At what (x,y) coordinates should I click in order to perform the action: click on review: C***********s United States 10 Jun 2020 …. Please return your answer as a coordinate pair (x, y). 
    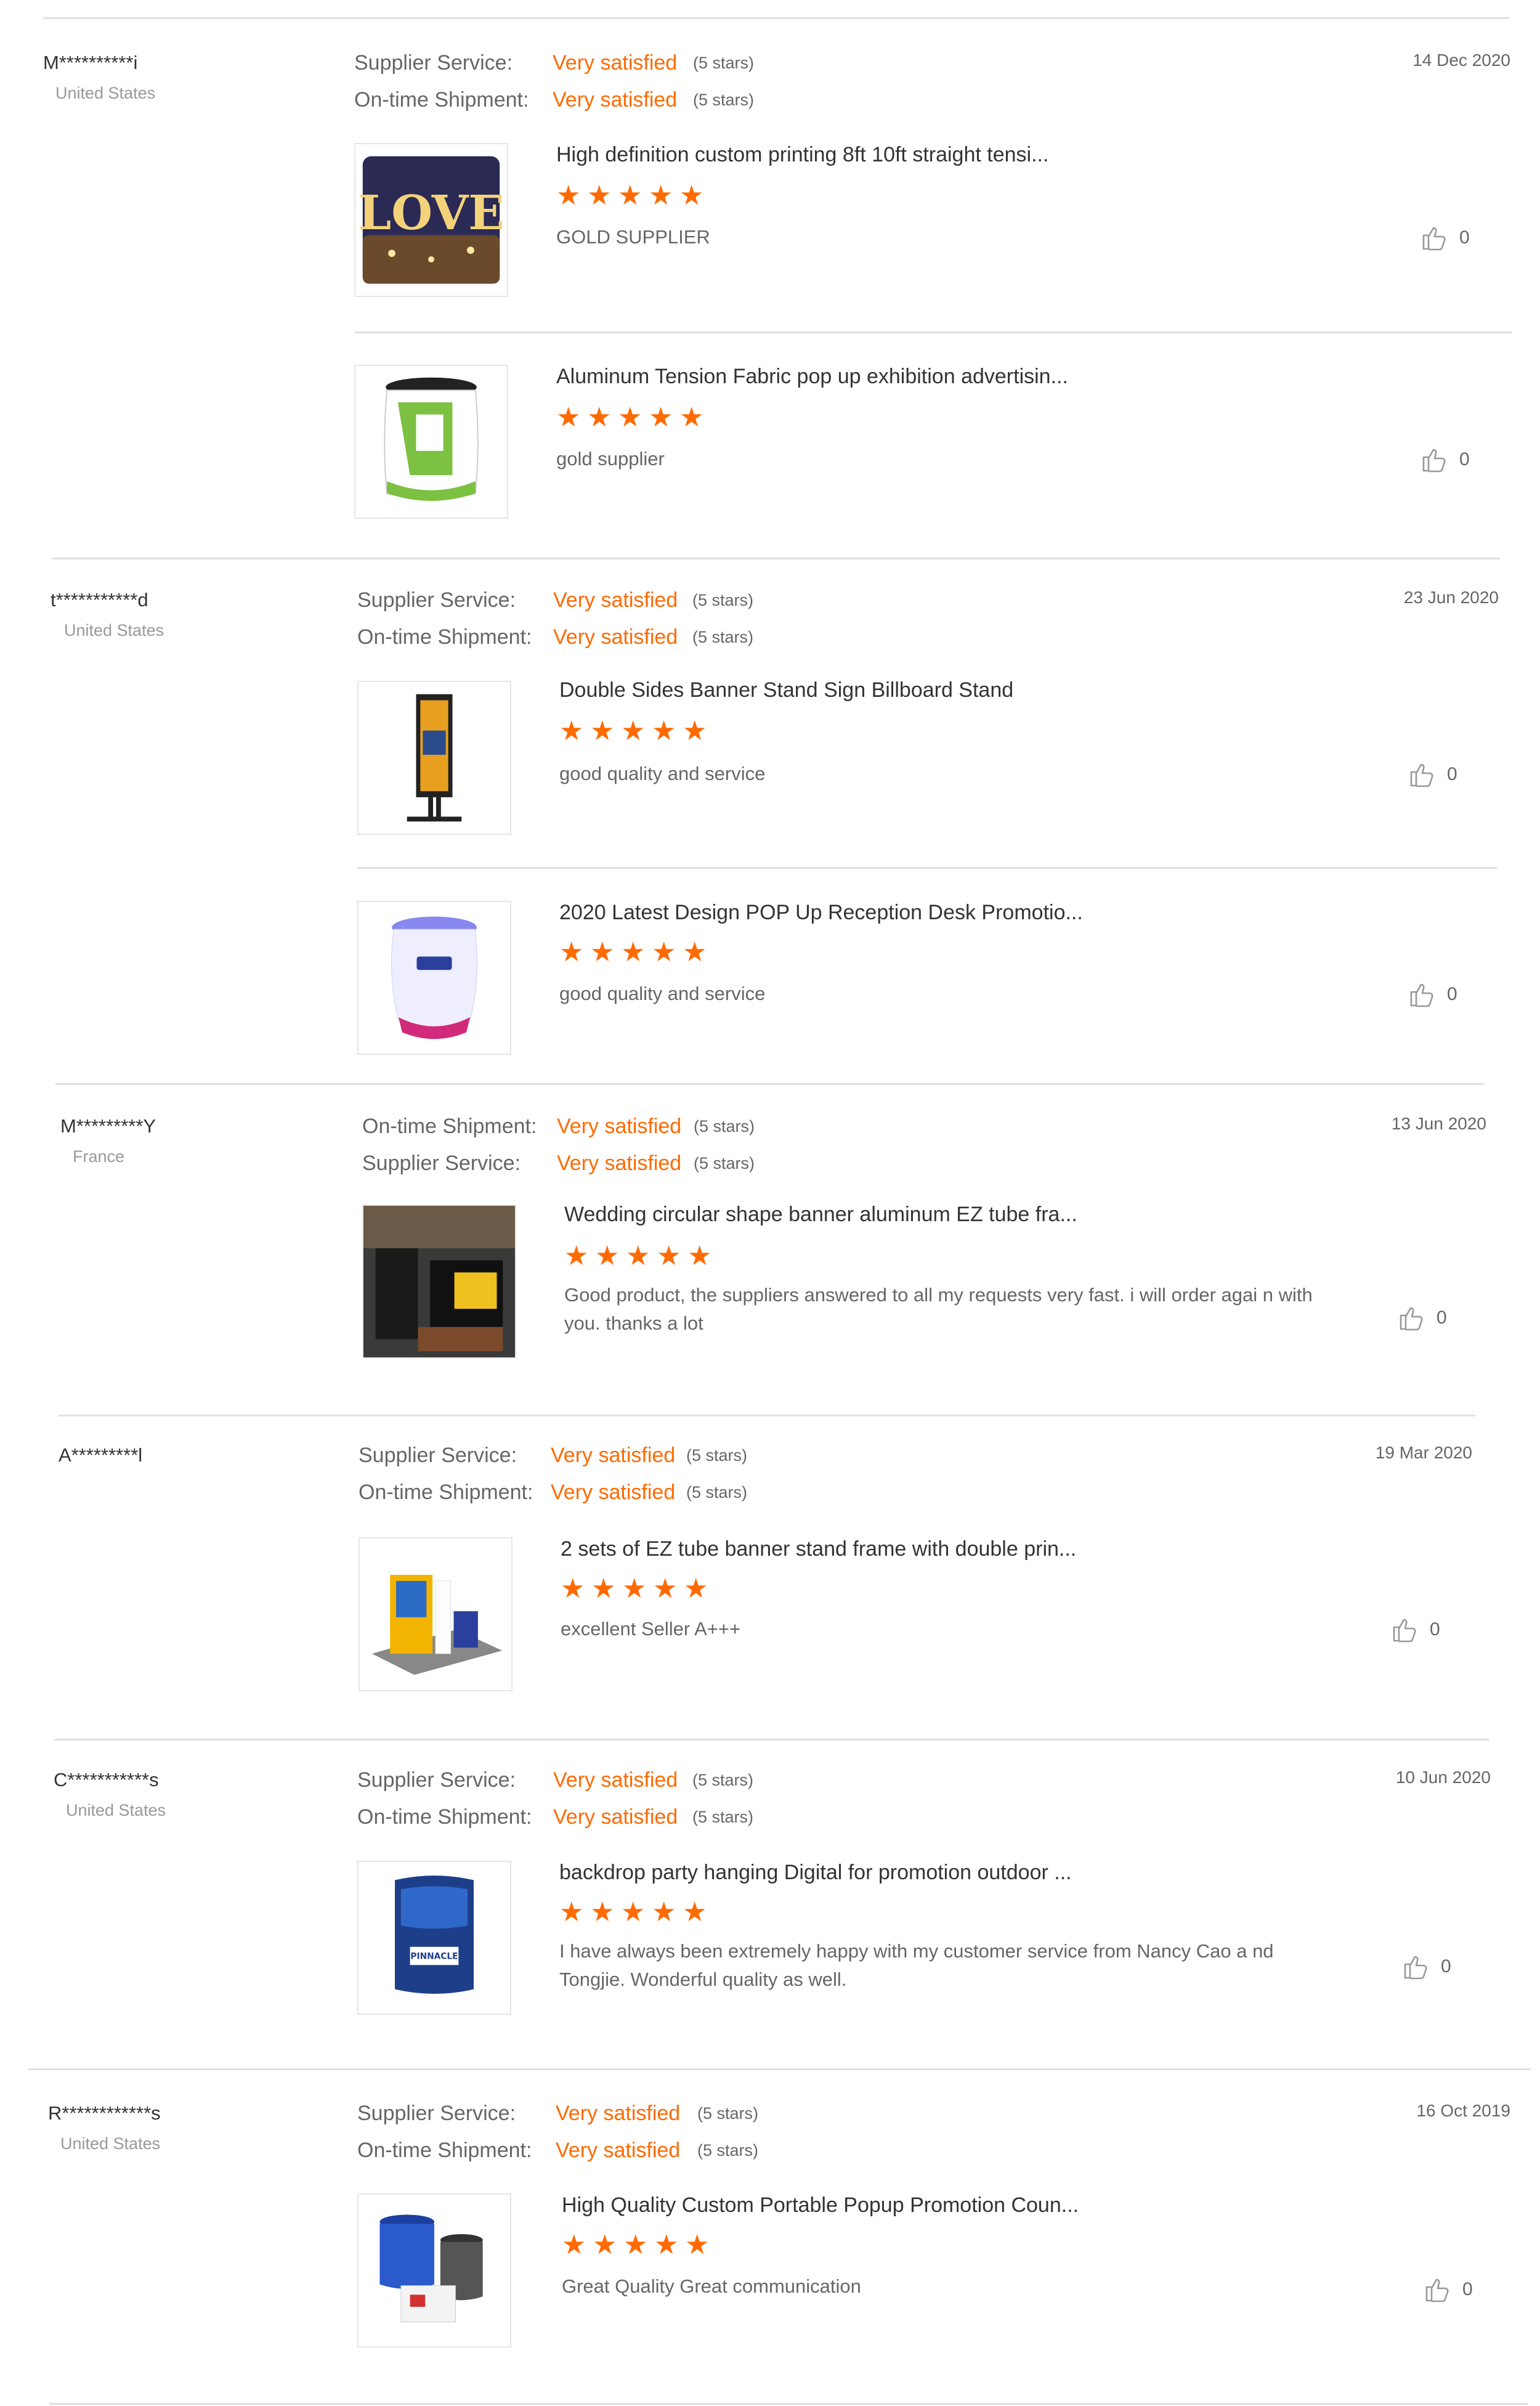
    Looking at the image, I should click on (770, 1905).